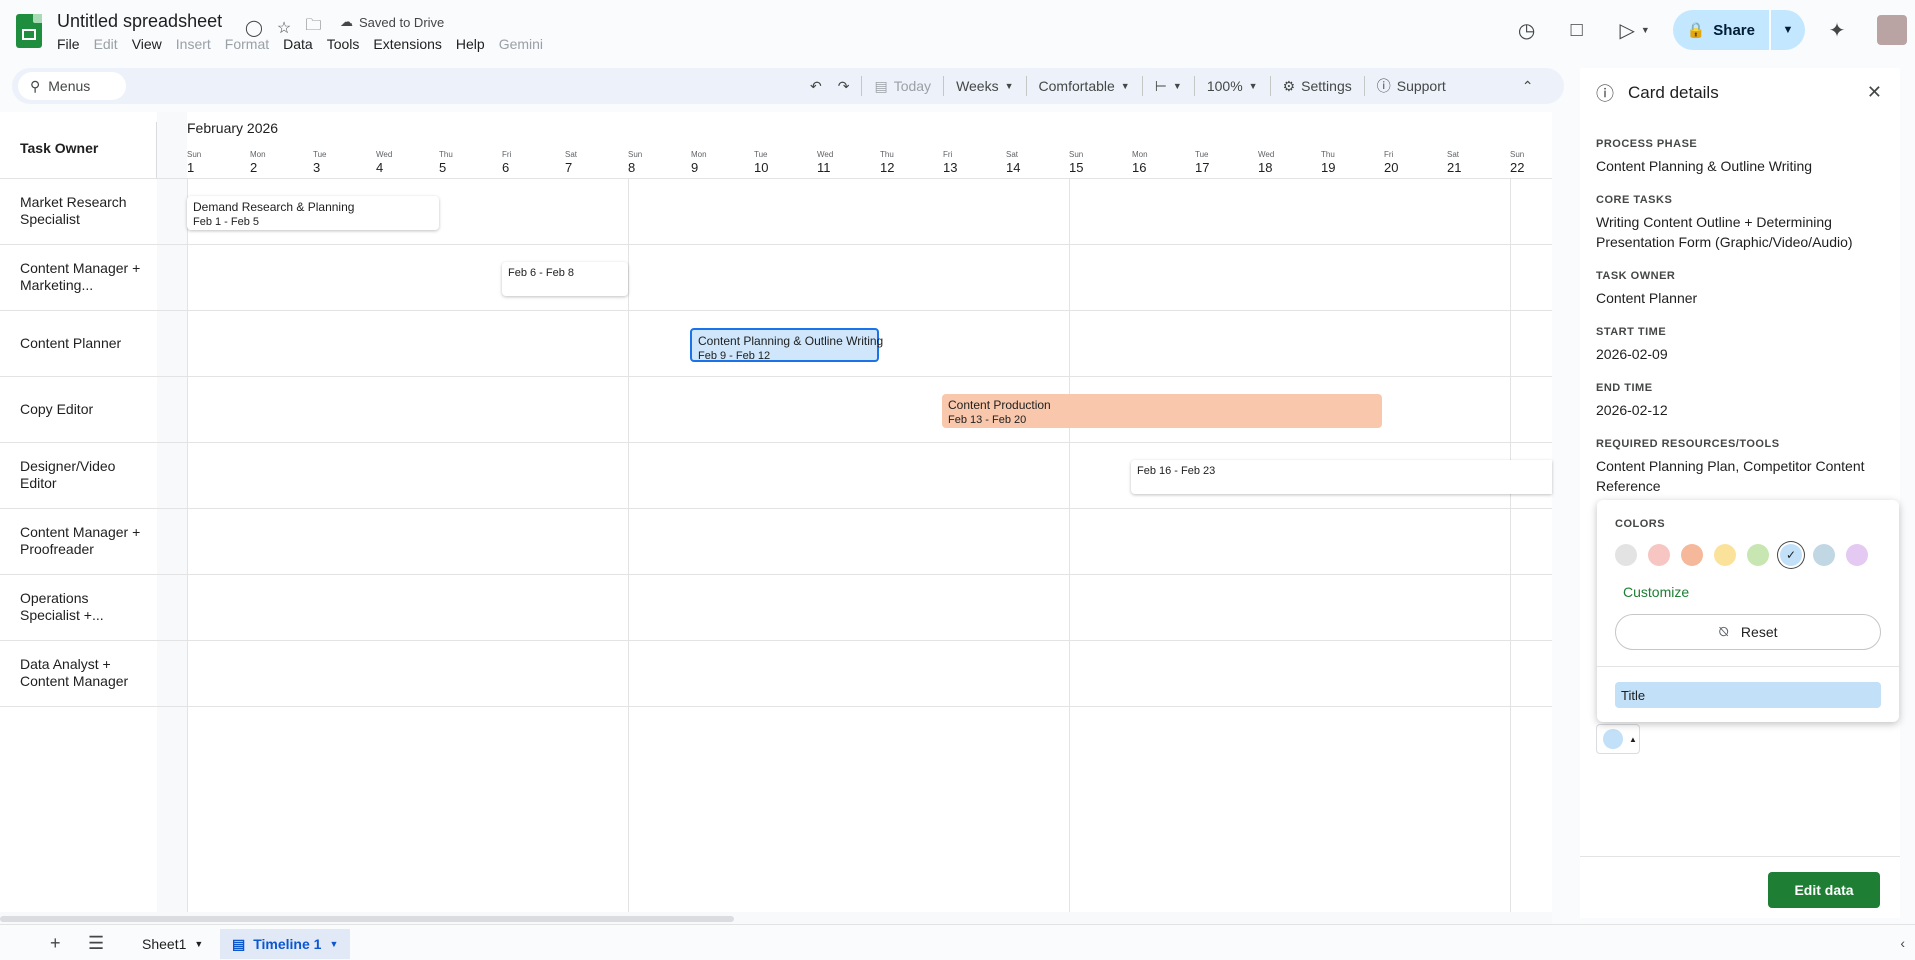  What do you see at coordinates (571, 162) in the screenshot?
I see `day-column-header: Sat 7` at bounding box center [571, 162].